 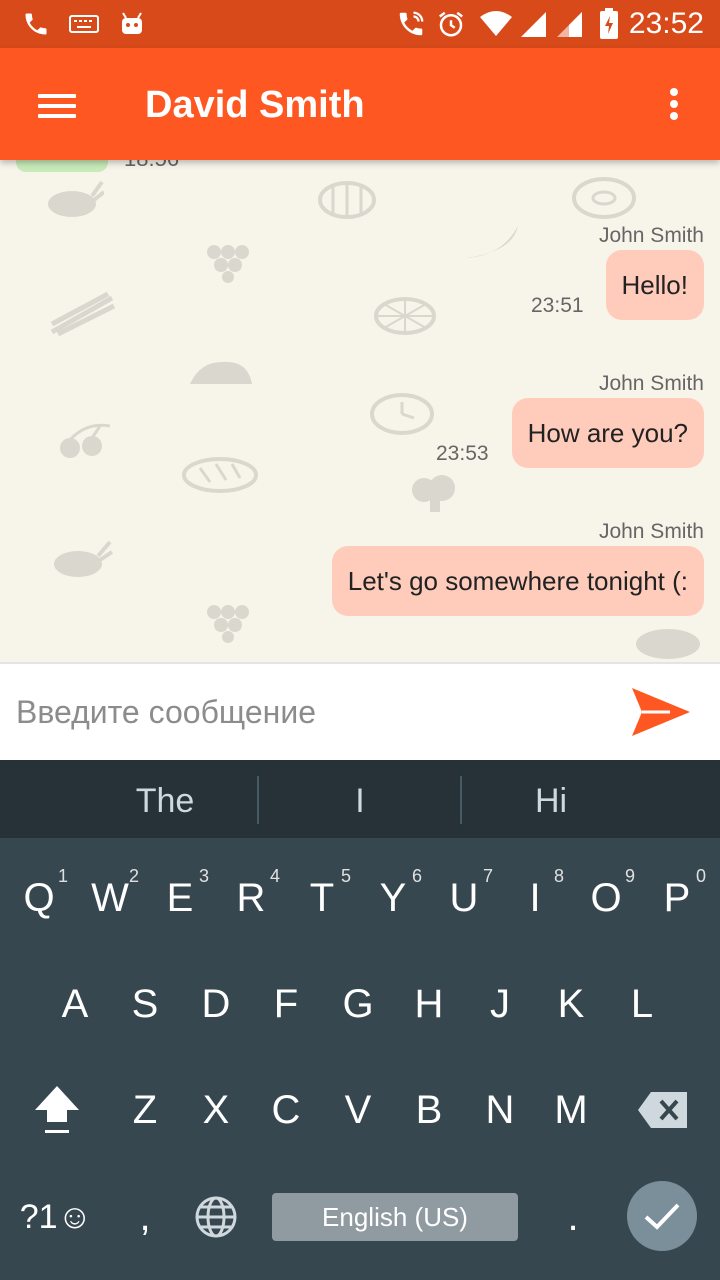 I want to click on key-w: W2, so click(x=110, y=898).